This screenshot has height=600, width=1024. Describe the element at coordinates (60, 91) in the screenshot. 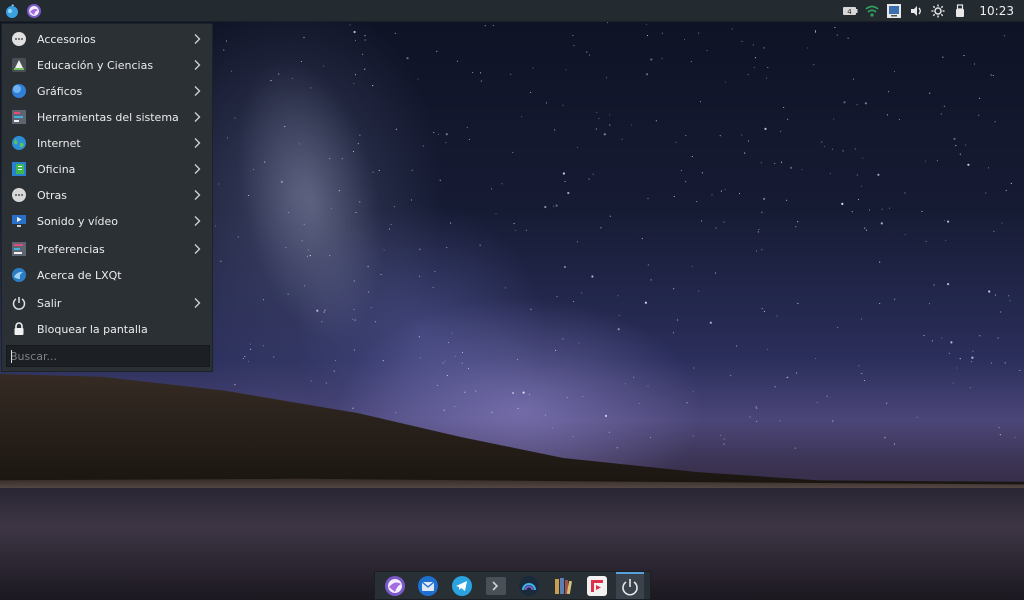

I see `menu-item-label: Gráficos` at that location.